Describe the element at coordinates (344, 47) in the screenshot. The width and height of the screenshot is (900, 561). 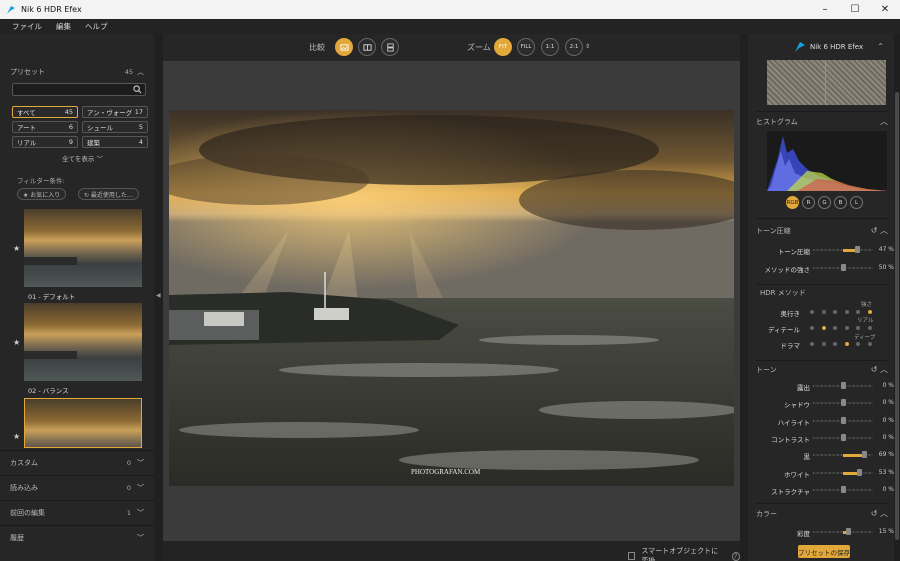
I see `compare-single-view-button` at that location.